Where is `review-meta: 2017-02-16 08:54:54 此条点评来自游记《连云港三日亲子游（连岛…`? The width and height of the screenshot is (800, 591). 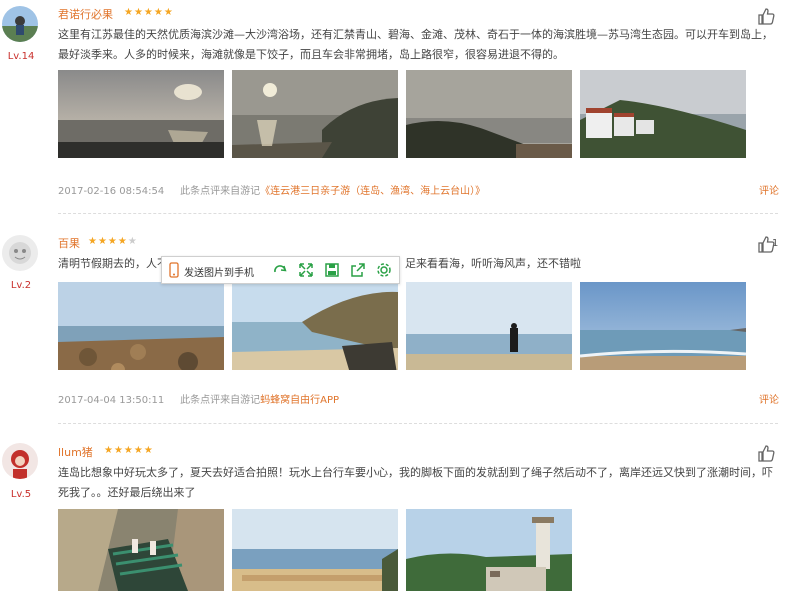 review-meta: 2017-02-16 08:54:54 此条点评来自游记《连云港三日亲子游（连岛… is located at coordinates (271, 189).